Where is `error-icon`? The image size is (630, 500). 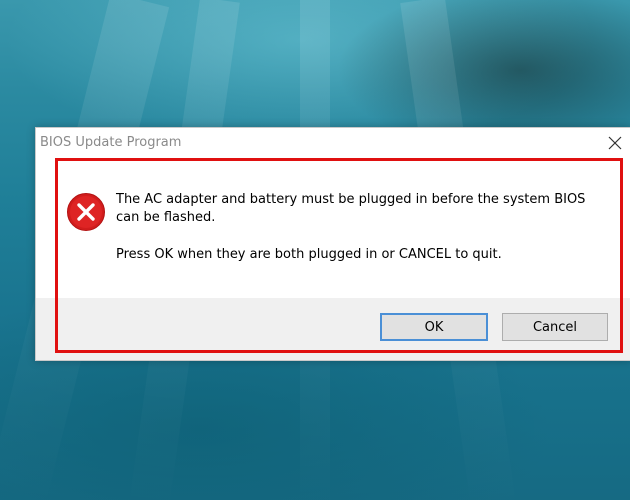 error-icon is located at coordinates (86, 212).